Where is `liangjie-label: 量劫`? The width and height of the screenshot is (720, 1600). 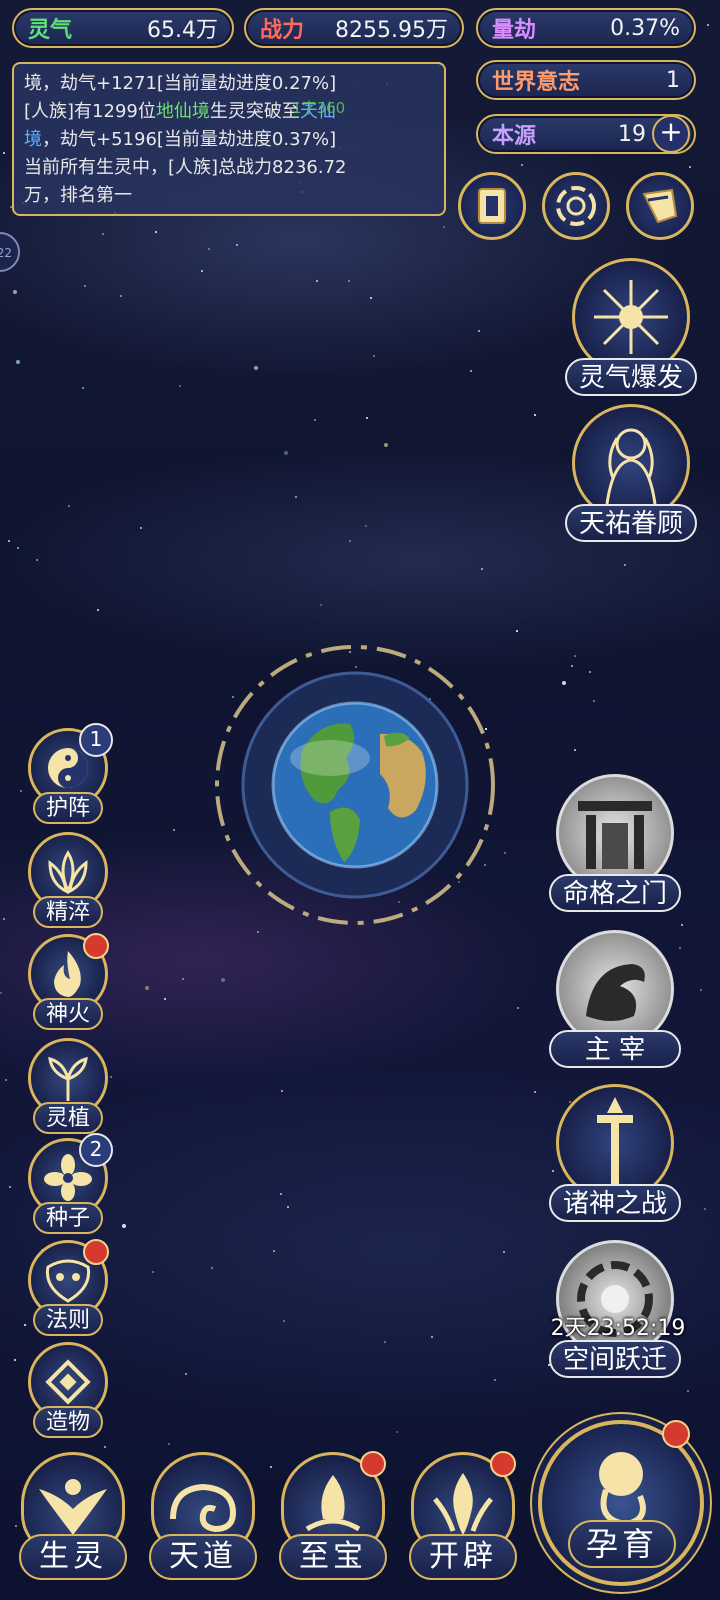
liangjie-label: 量劫 is located at coordinates (514, 30).